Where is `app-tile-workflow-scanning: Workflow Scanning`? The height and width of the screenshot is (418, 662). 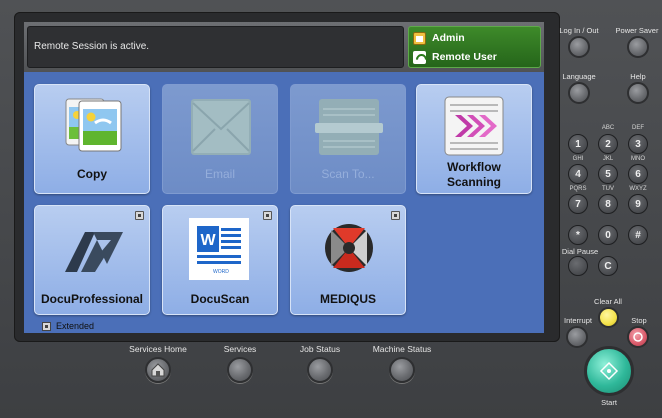
app-tile-workflow-scanning: Workflow Scanning is located at coordinates (474, 139).